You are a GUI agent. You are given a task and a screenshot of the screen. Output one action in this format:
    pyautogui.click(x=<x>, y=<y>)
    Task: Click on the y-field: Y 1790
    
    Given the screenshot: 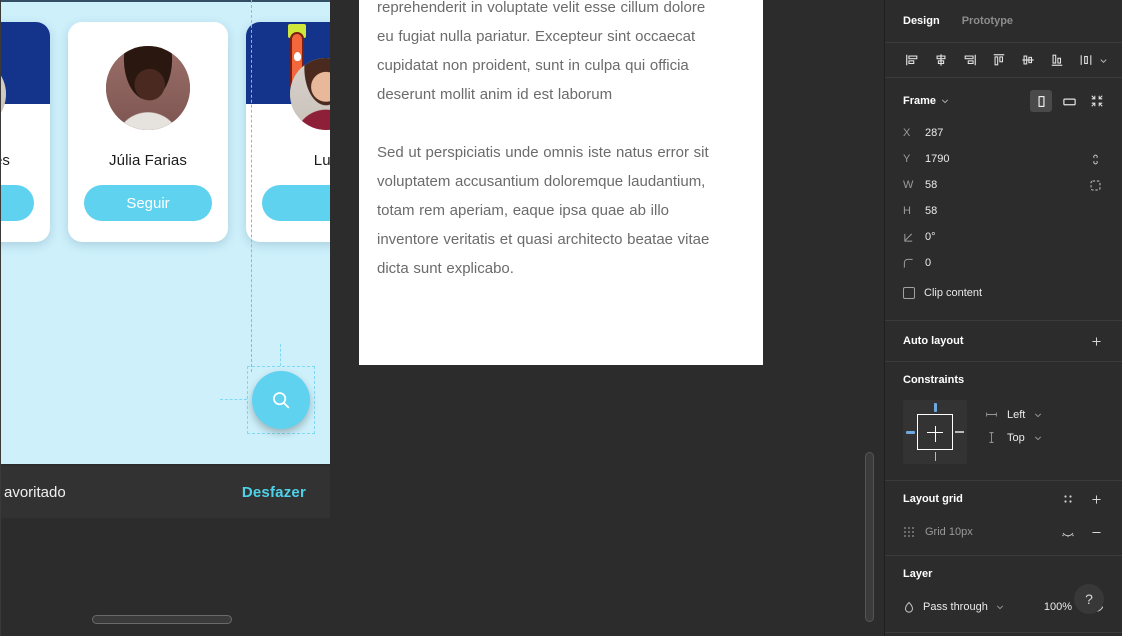 What is the action you would take?
    pyautogui.click(x=949, y=159)
    